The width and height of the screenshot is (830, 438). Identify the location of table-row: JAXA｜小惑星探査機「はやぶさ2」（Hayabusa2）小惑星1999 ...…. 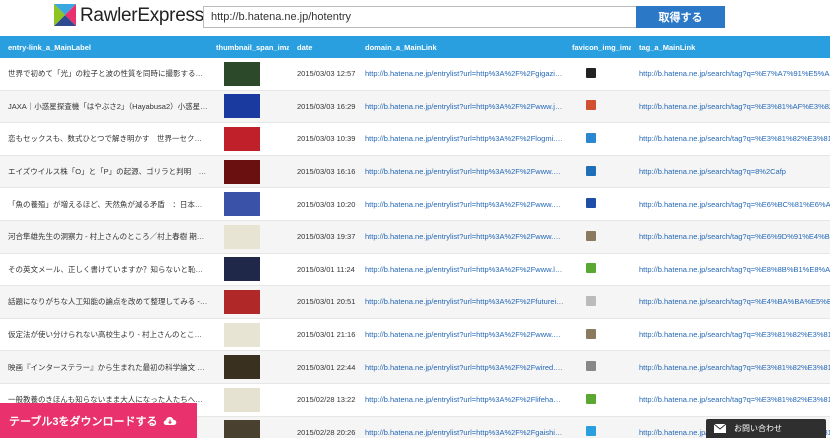
(415, 107).